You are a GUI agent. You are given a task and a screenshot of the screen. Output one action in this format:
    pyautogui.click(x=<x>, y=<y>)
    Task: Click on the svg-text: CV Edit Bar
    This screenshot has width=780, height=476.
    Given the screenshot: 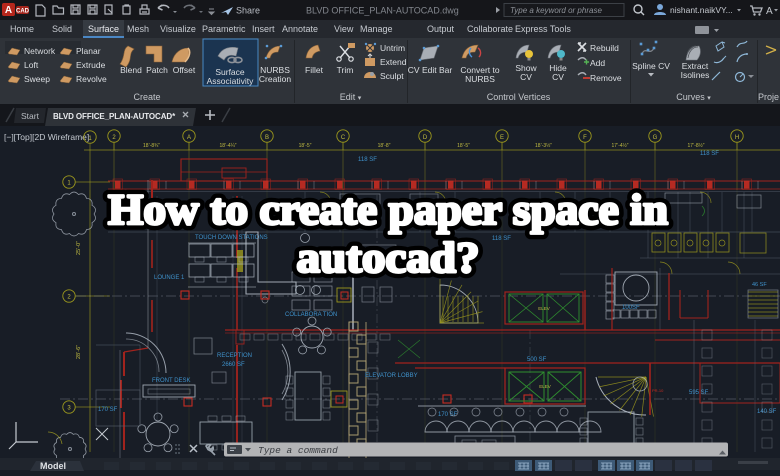 What is the action you would take?
    pyautogui.click(x=430, y=70)
    